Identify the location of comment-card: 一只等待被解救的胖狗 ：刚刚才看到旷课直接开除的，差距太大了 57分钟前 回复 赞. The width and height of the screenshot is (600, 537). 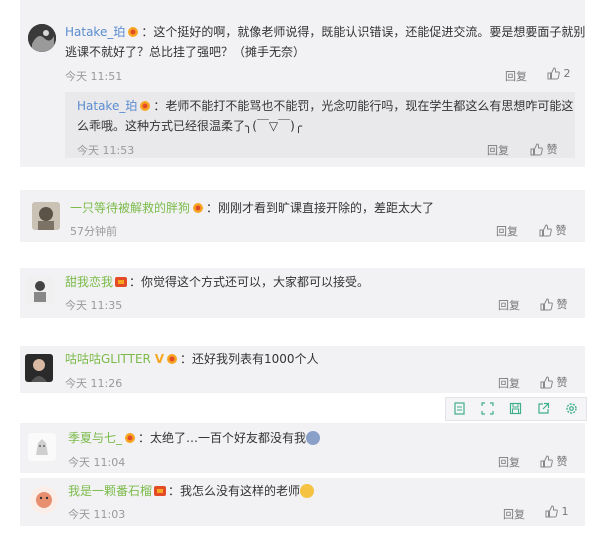
(302, 216).